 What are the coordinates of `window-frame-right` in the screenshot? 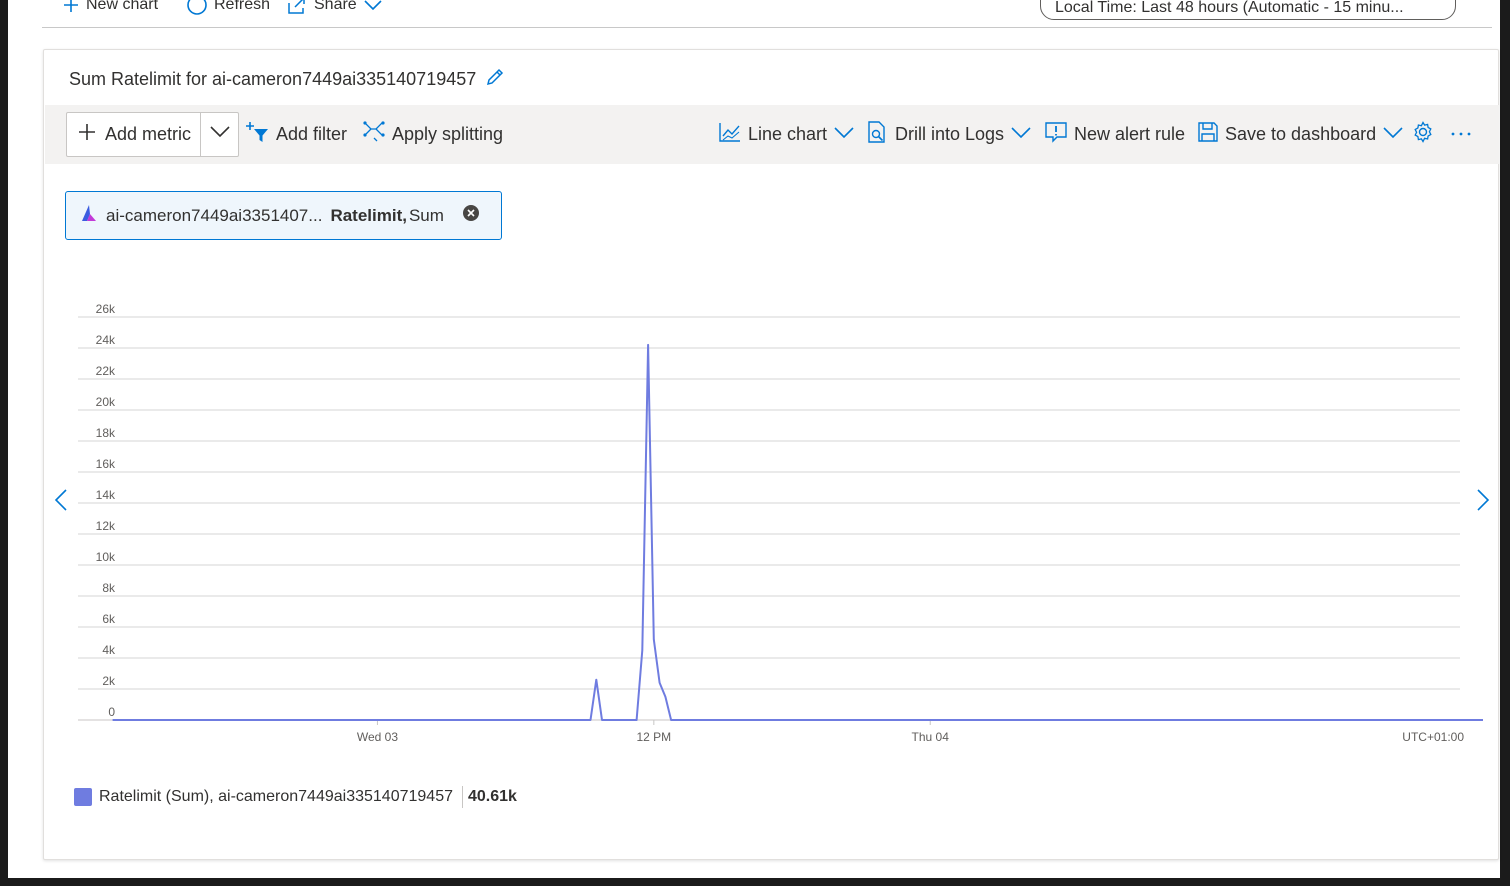 It's located at (1505, 443).